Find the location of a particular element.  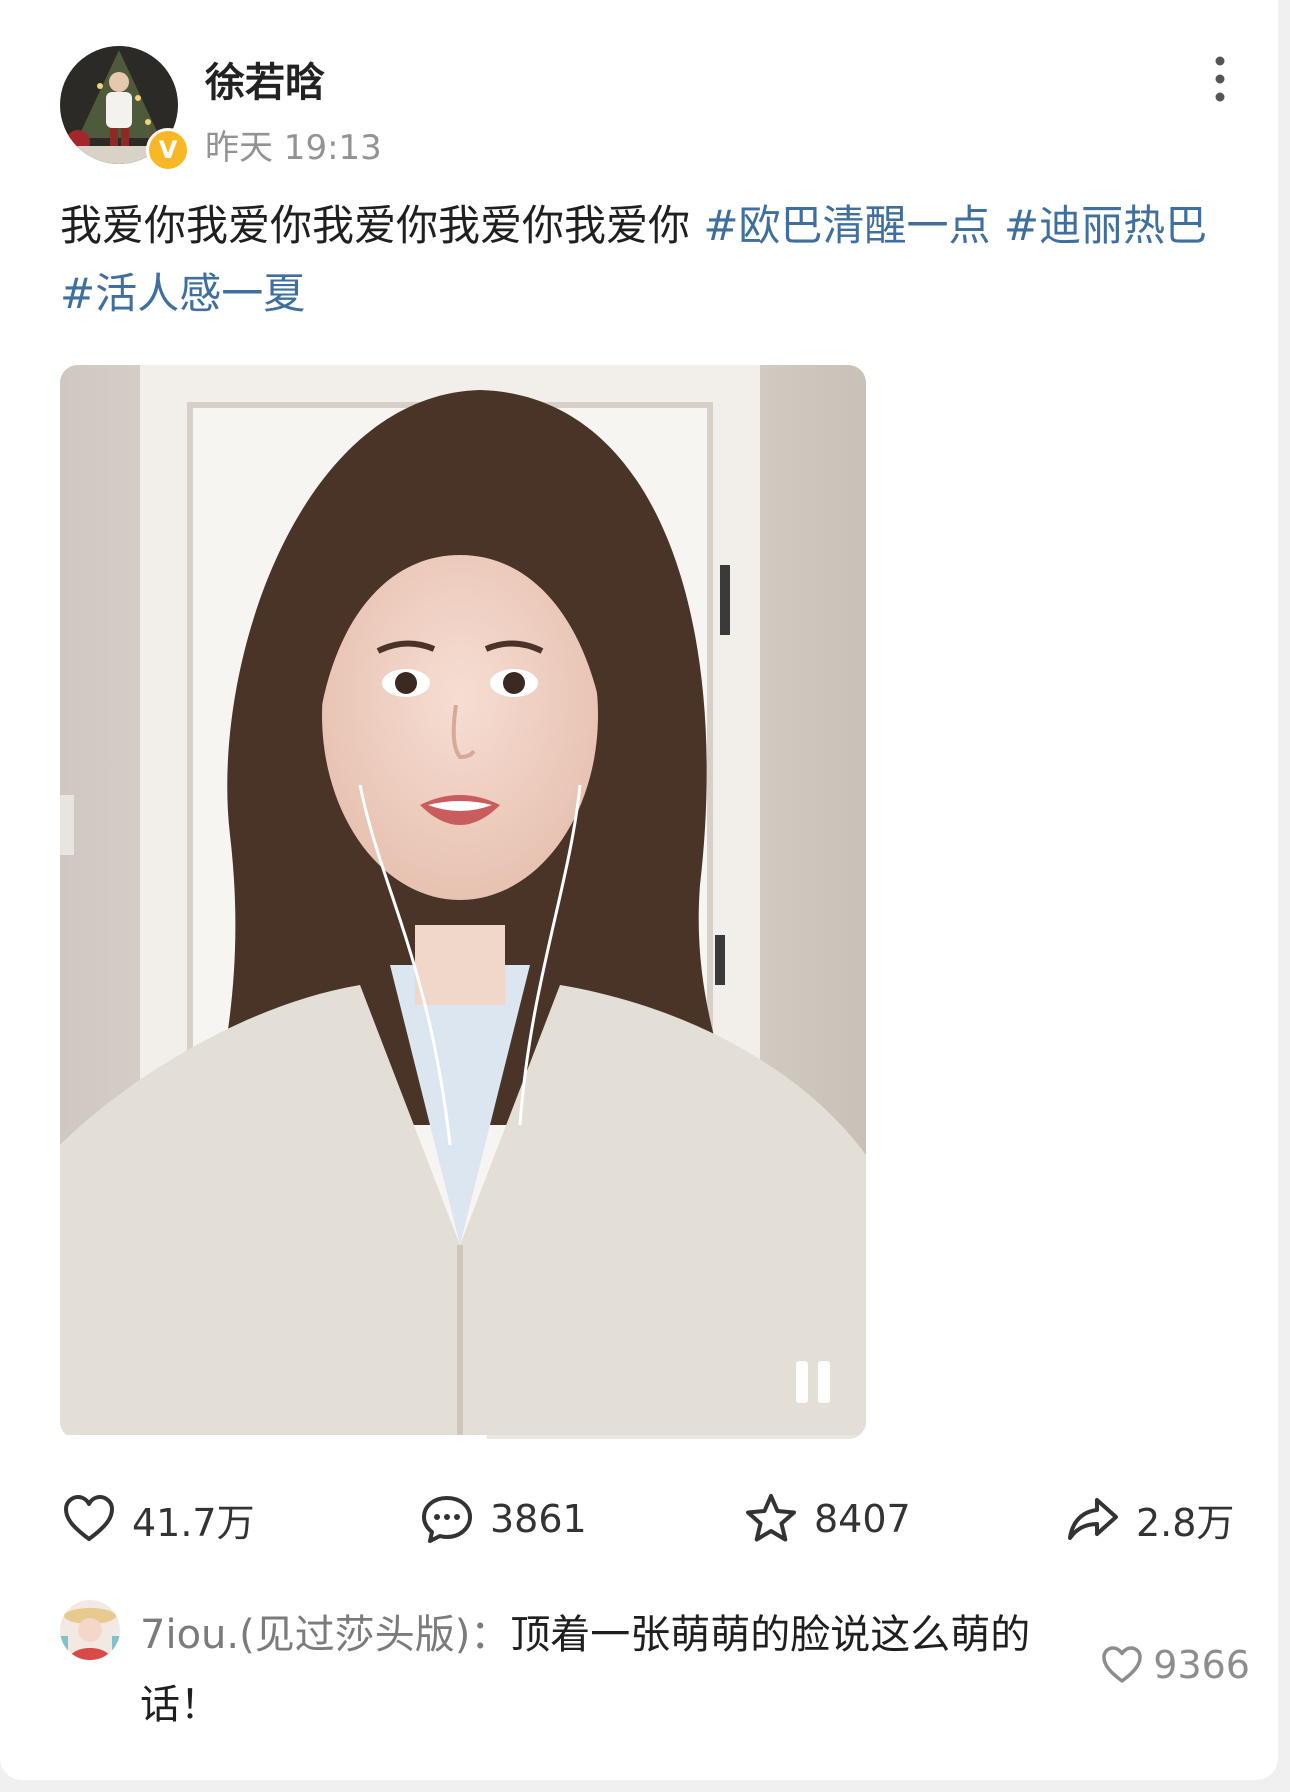

comment-like-button: 9366 is located at coordinates (1174, 1665).